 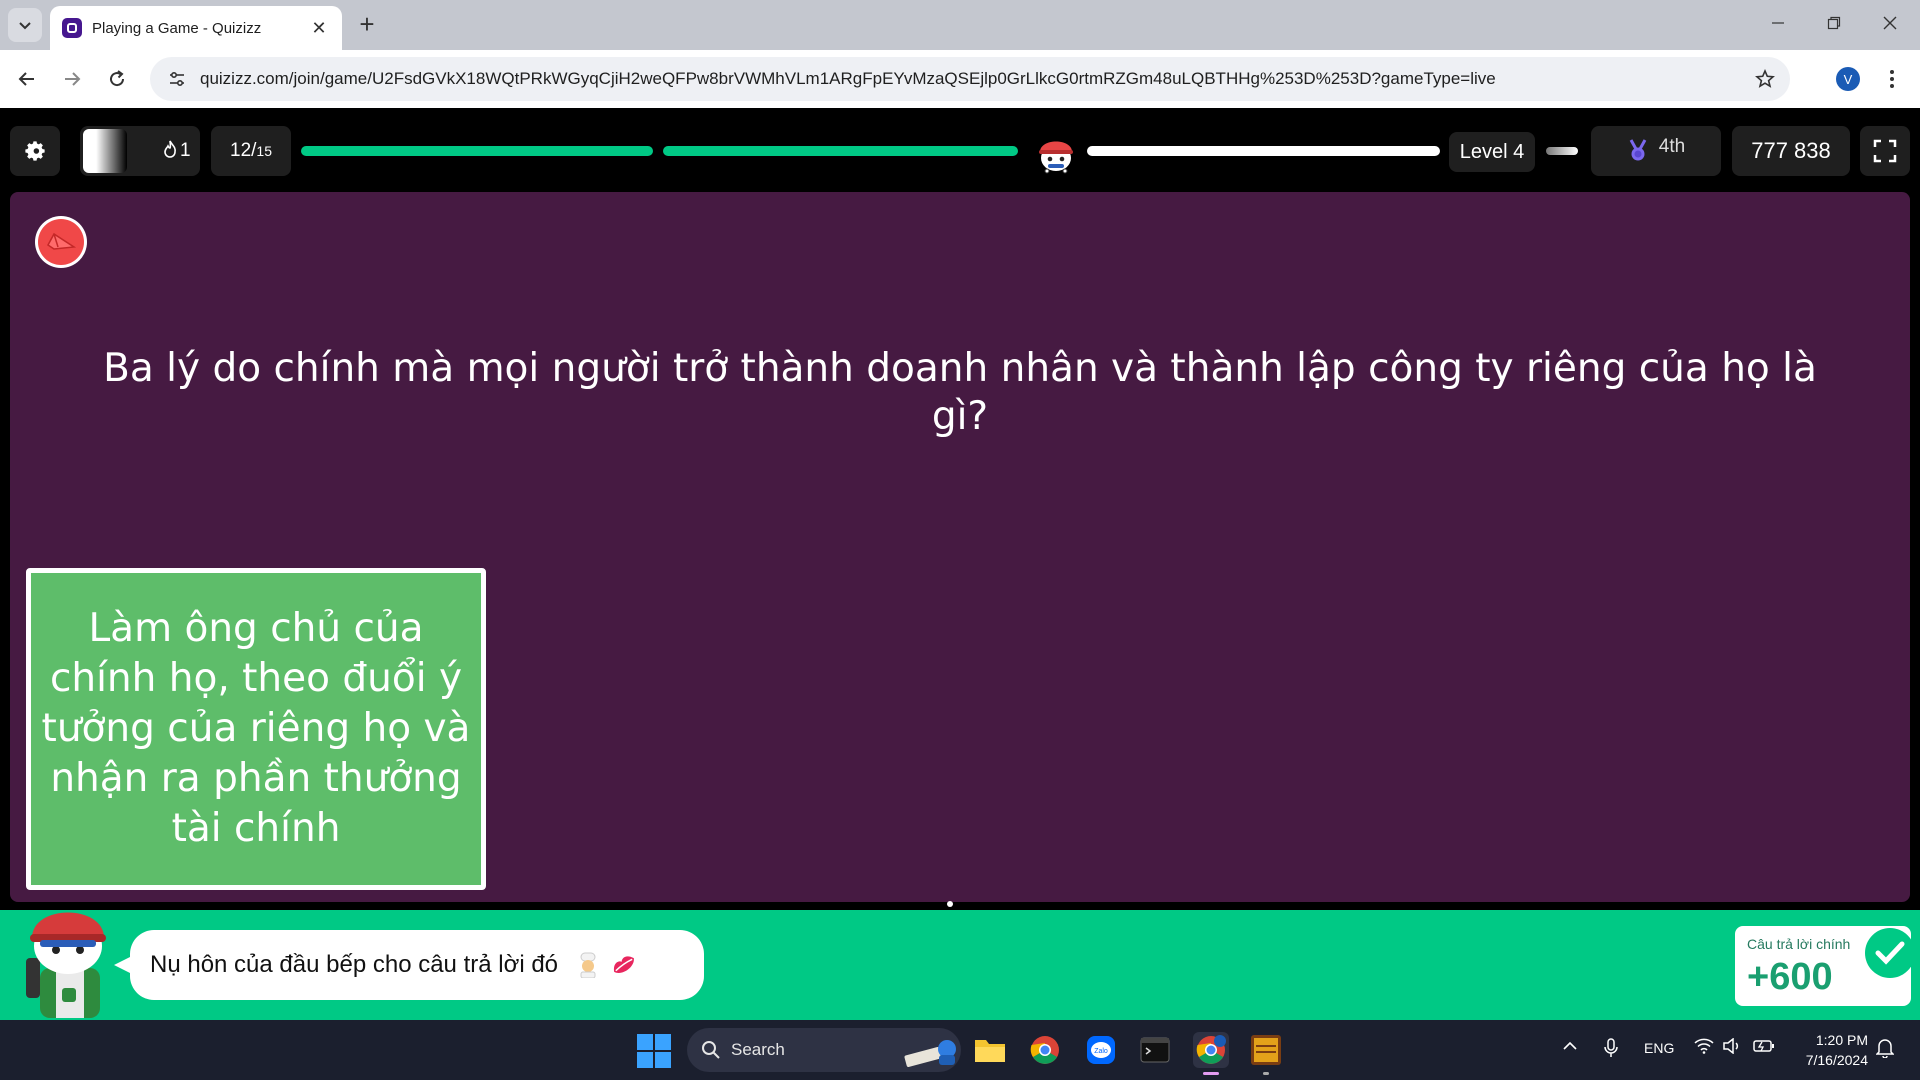 What do you see at coordinates (1799, 944) in the screenshot?
I see `points-label: Câu trả lời chính` at bounding box center [1799, 944].